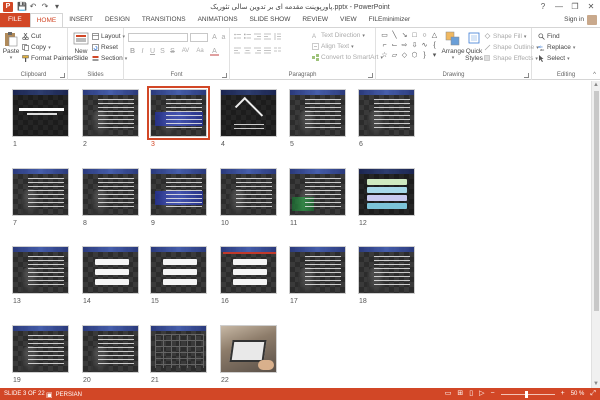 This screenshot has height=400, width=600. I want to click on callout-shape-icon: ▱, so click(394, 55).